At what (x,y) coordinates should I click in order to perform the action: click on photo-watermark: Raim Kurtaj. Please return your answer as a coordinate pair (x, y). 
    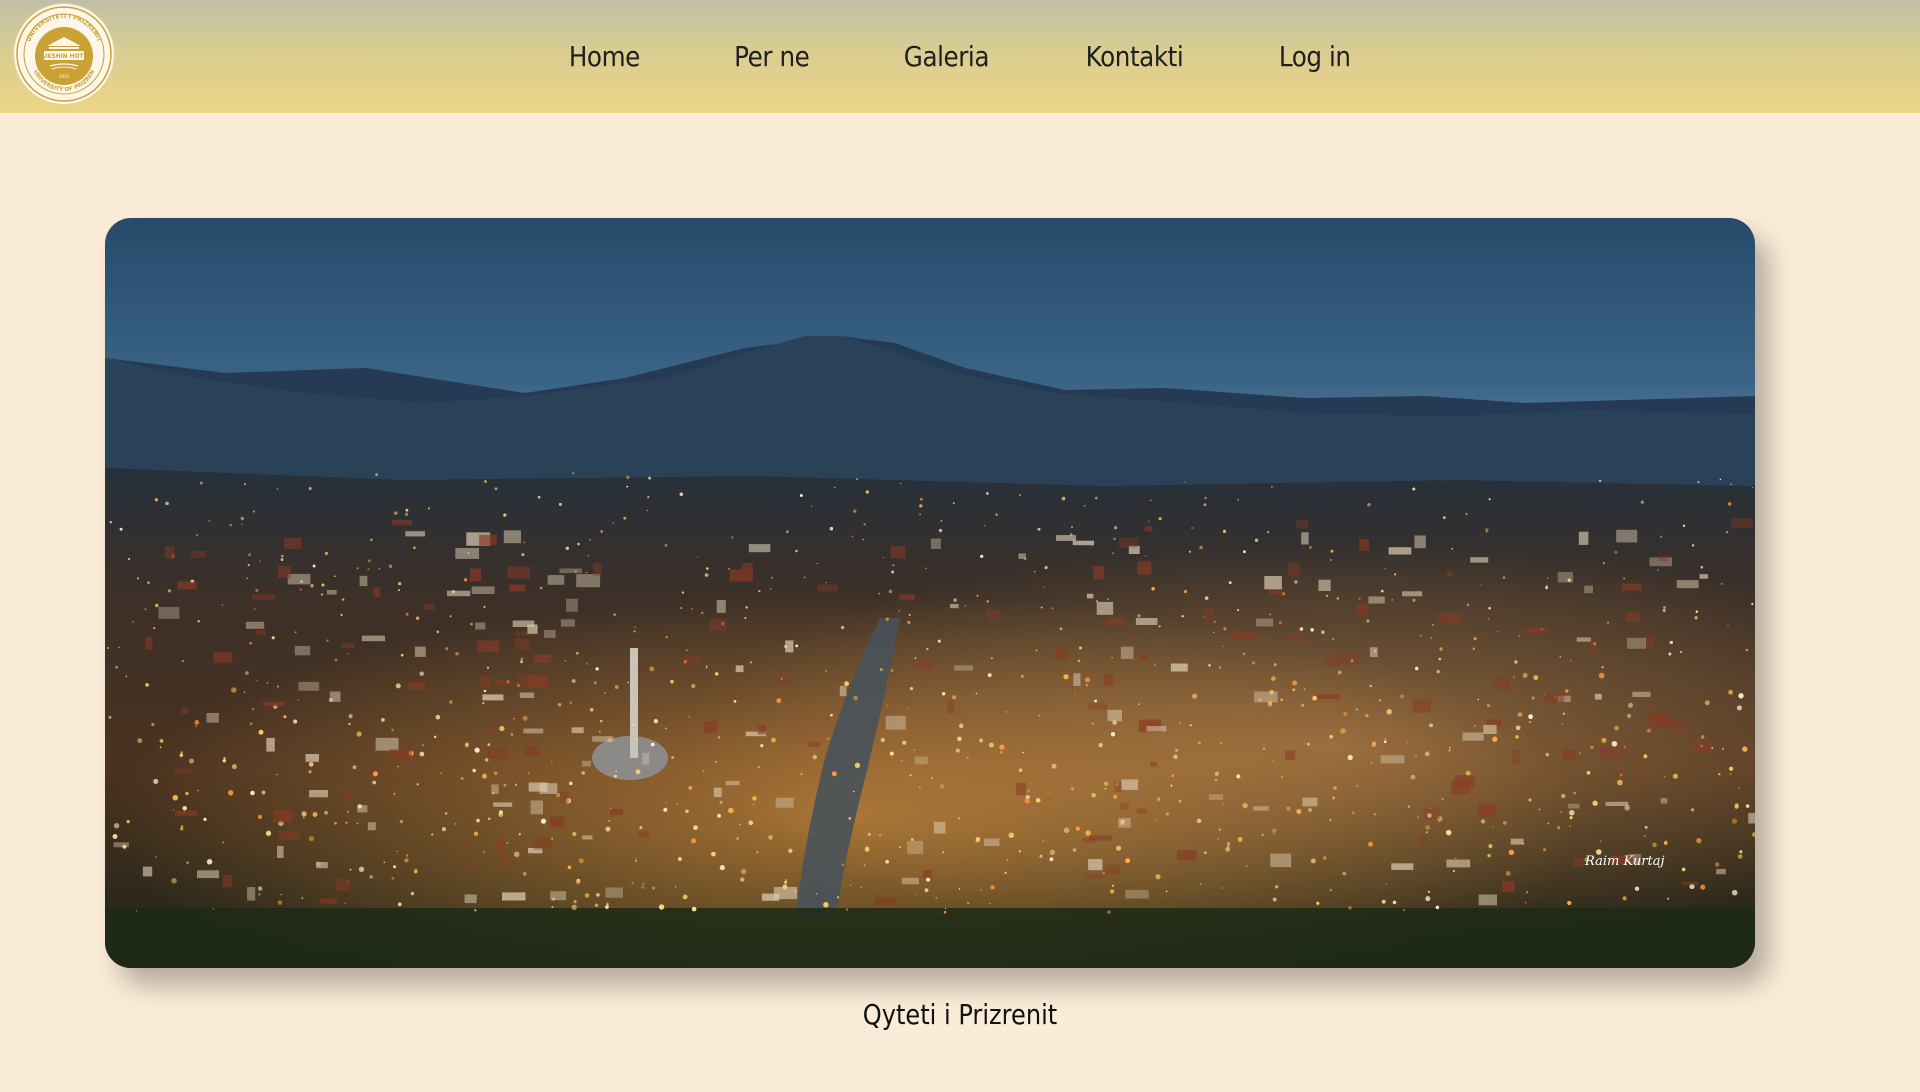
    Looking at the image, I should click on (1624, 861).